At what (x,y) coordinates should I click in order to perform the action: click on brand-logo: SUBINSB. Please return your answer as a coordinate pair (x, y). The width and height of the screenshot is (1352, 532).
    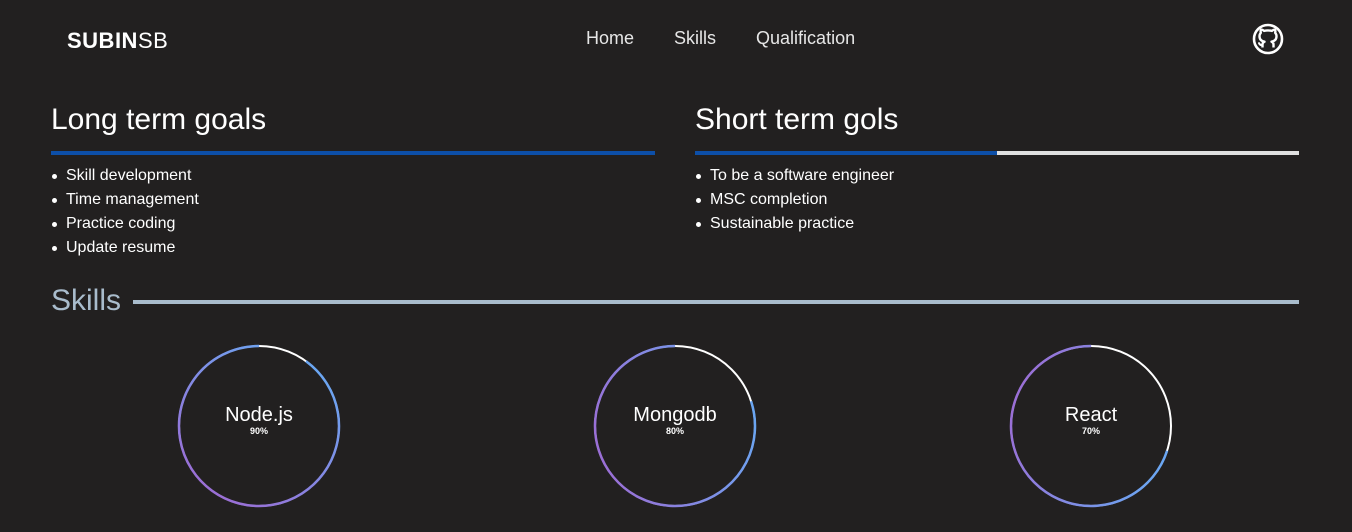
    Looking at the image, I should click on (117, 41).